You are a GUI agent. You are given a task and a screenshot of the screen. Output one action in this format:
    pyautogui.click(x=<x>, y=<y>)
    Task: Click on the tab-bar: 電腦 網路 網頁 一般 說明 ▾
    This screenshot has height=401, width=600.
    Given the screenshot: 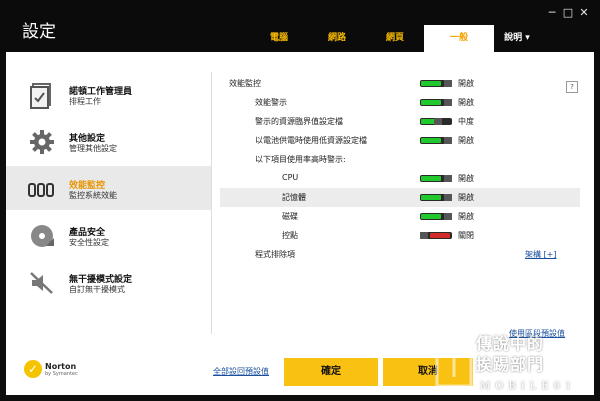 What is the action you would take?
    pyautogui.click(x=395, y=38)
    